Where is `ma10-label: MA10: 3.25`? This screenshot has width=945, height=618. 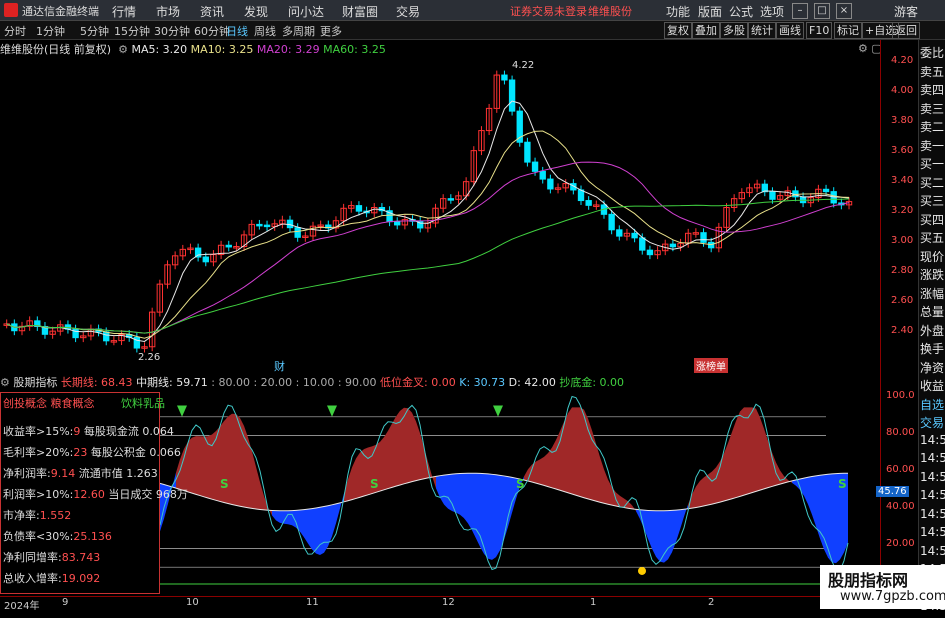
ma10-label: MA10: 3.25 is located at coordinates (222, 49).